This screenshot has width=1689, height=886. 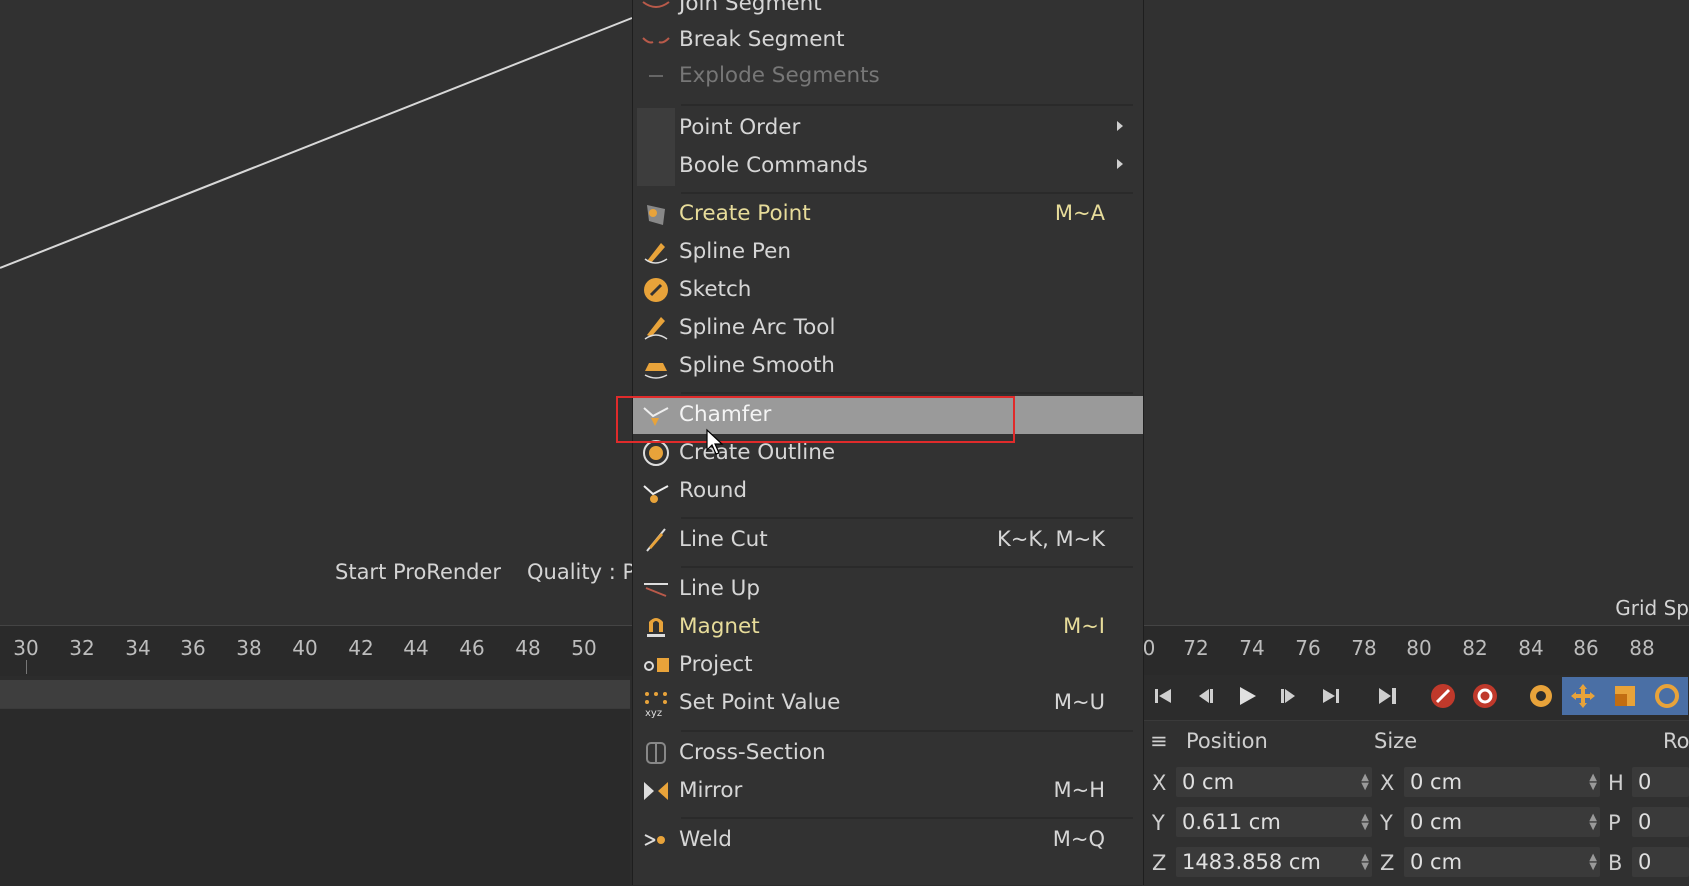 I want to click on menu-item-set-point-value: xyz Set Point Value M~U, so click(x=888, y=703).